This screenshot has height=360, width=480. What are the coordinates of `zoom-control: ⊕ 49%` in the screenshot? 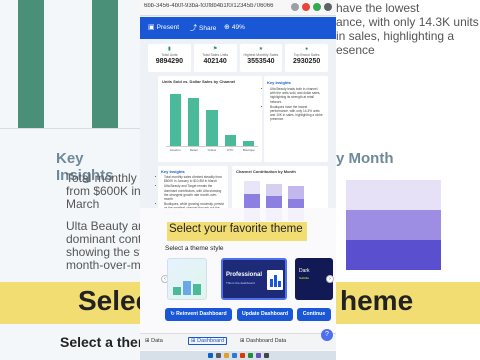 It's located at (234, 27).